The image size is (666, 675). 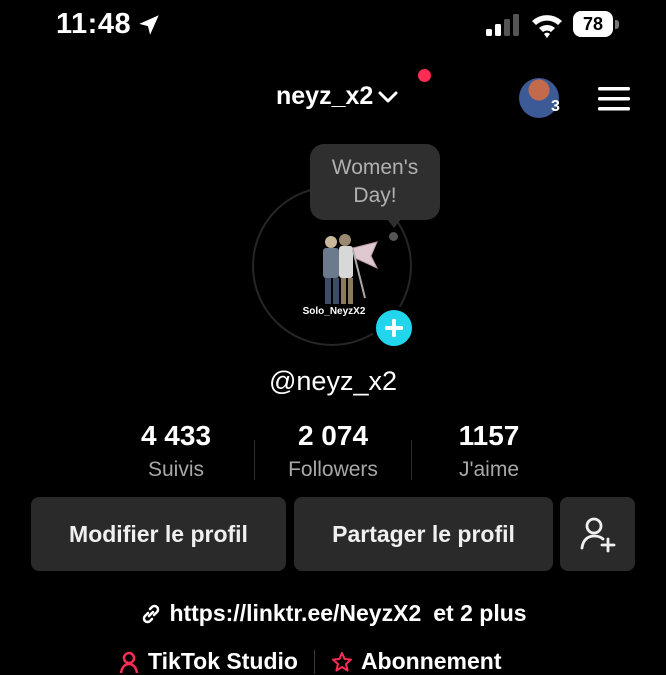 What do you see at coordinates (614, 99) in the screenshot?
I see `hamburger-menu-icon` at bounding box center [614, 99].